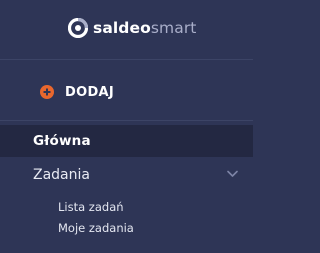  I want to click on add-button-label: DODAJ, so click(90, 92).